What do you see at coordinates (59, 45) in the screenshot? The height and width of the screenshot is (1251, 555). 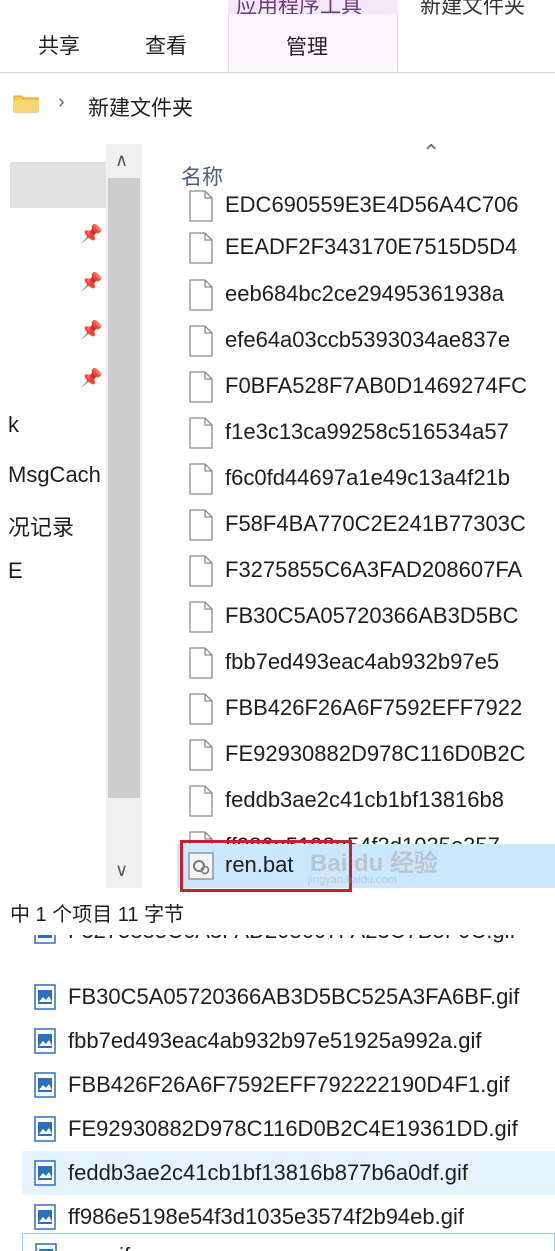 I see `tab-share: 共享` at bounding box center [59, 45].